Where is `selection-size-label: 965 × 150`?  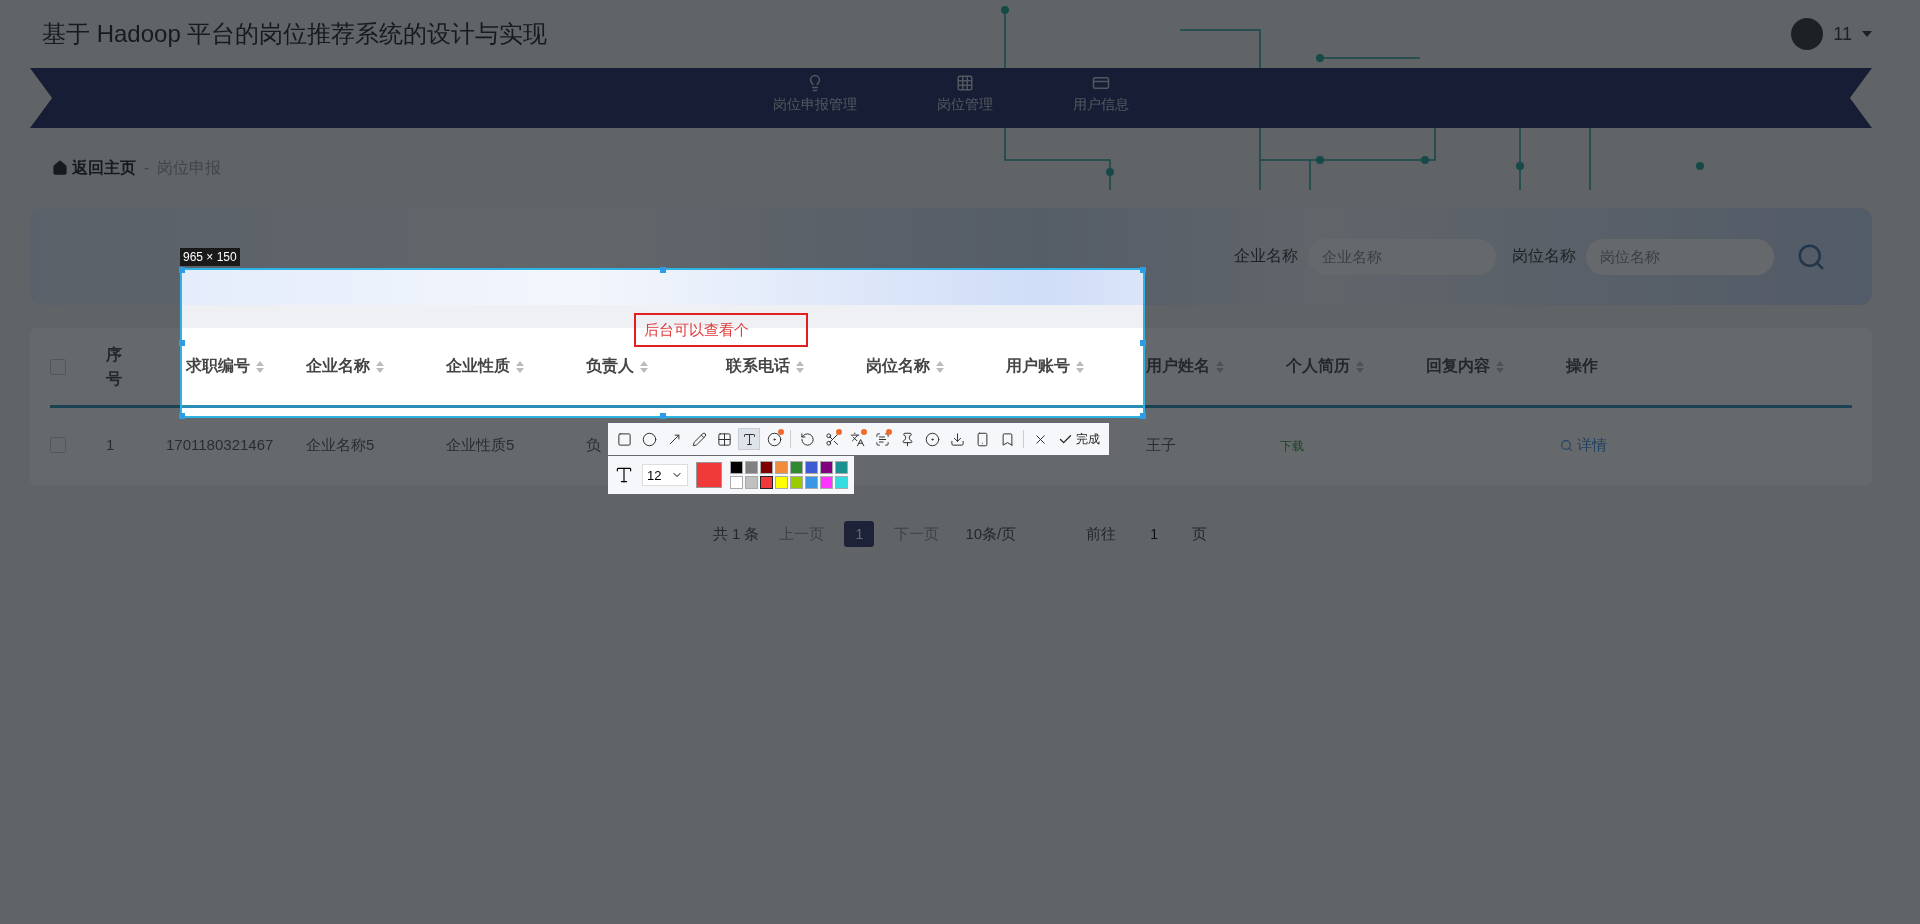
selection-size-label: 965 × 150 is located at coordinates (210, 257).